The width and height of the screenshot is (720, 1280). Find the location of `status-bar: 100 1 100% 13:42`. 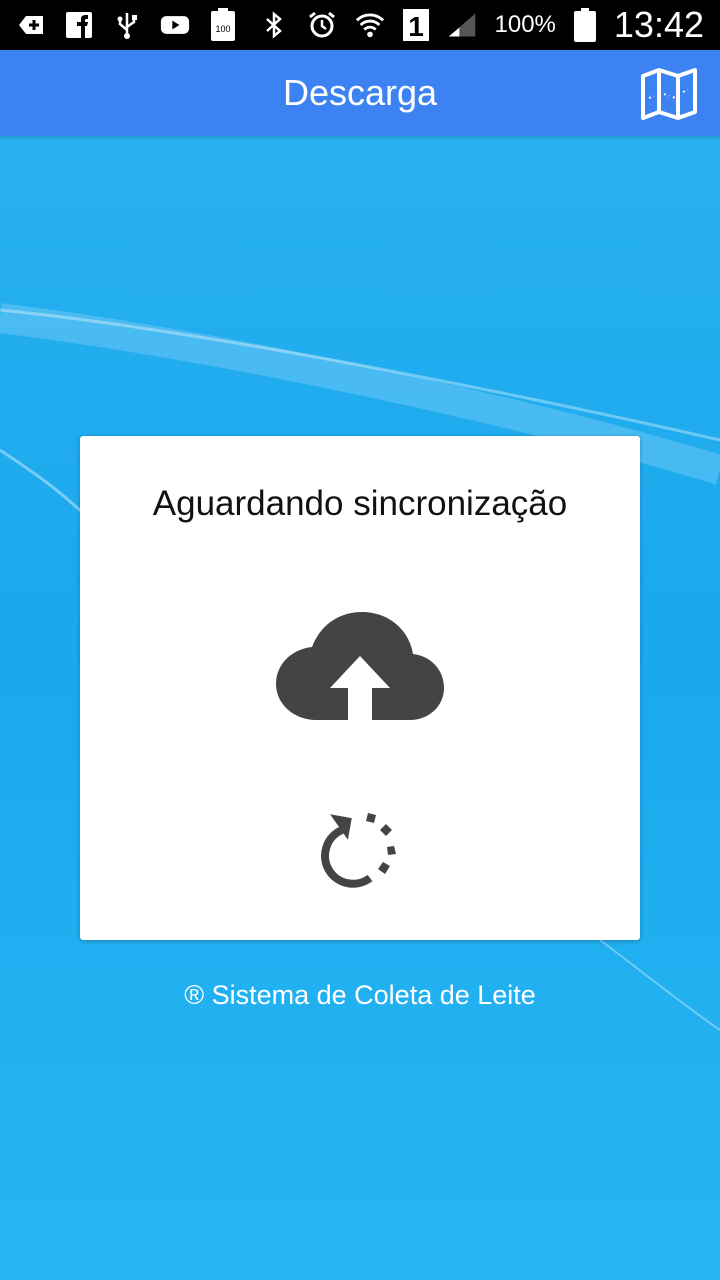

status-bar: 100 1 100% 13:42 is located at coordinates (360, 25).